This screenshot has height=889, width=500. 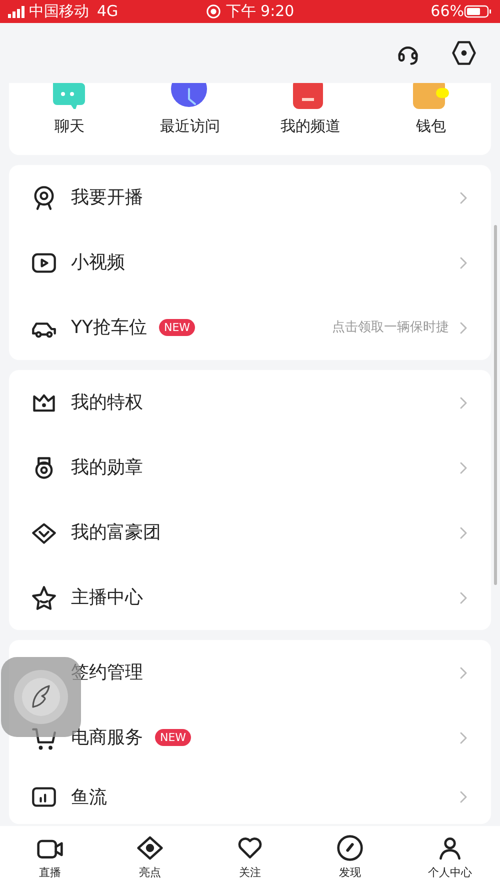 I want to click on signal-icon, so click(x=16, y=12).